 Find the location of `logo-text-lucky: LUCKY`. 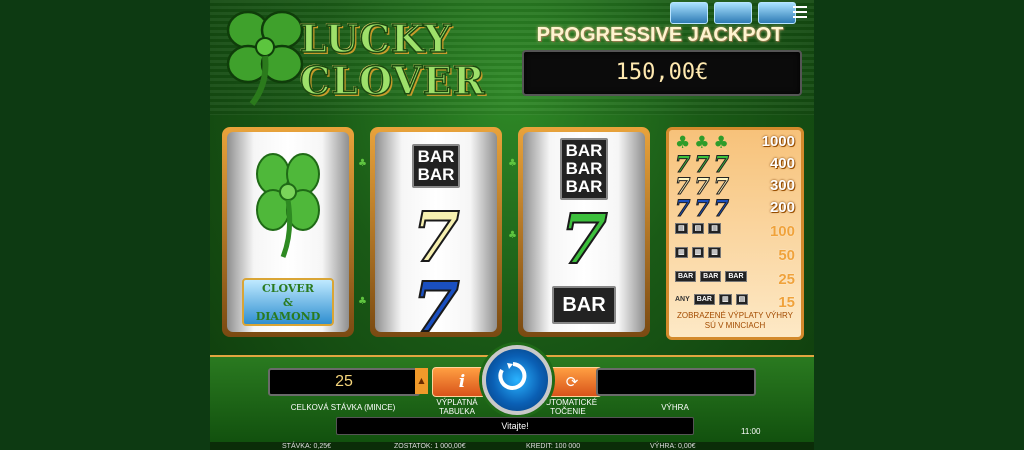

logo-text-lucky: LUCKY is located at coordinates (376, 38).